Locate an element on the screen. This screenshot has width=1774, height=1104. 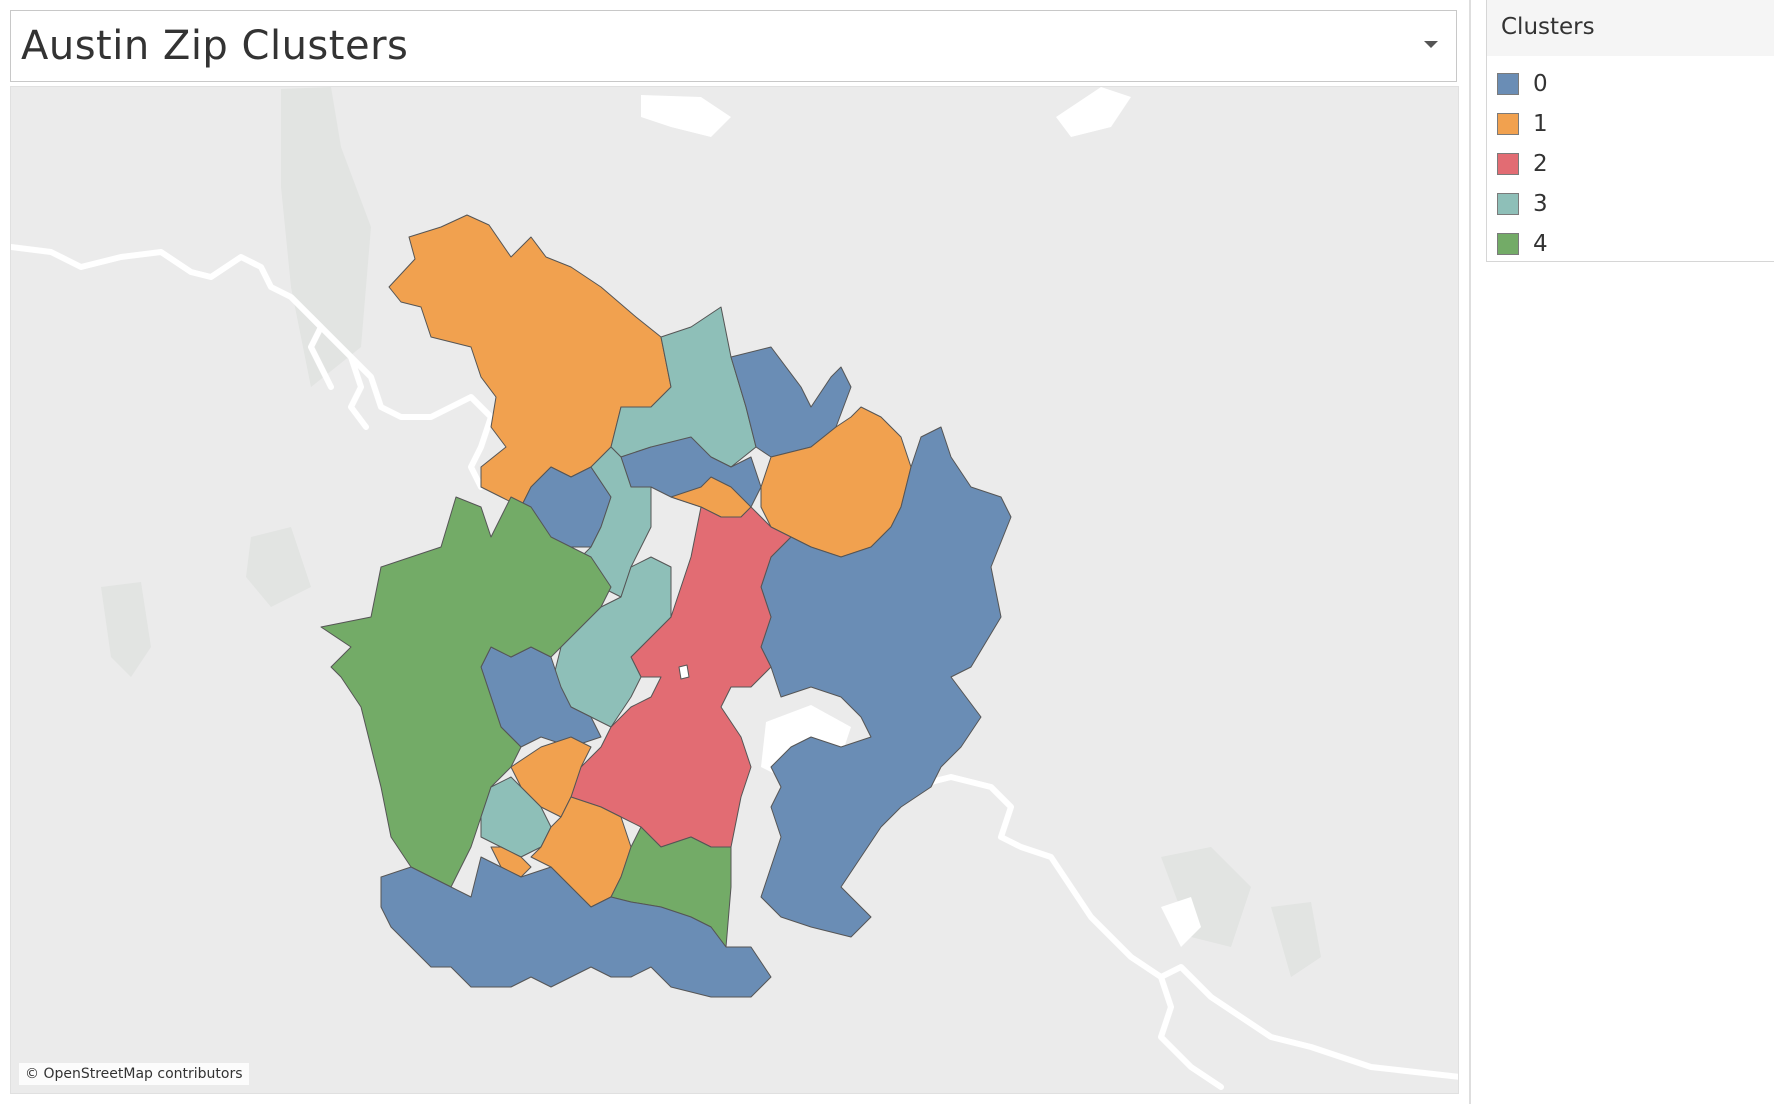
page-title: Austin Zip Clusters is located at coordinates (215, 46).